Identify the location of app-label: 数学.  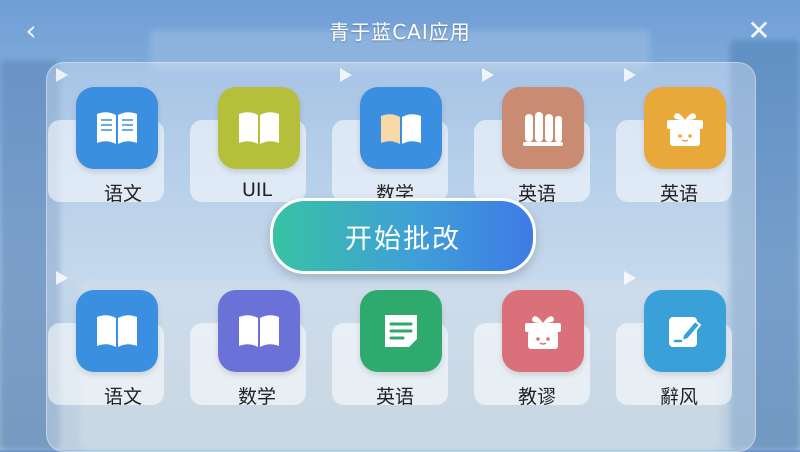
(256, 397).